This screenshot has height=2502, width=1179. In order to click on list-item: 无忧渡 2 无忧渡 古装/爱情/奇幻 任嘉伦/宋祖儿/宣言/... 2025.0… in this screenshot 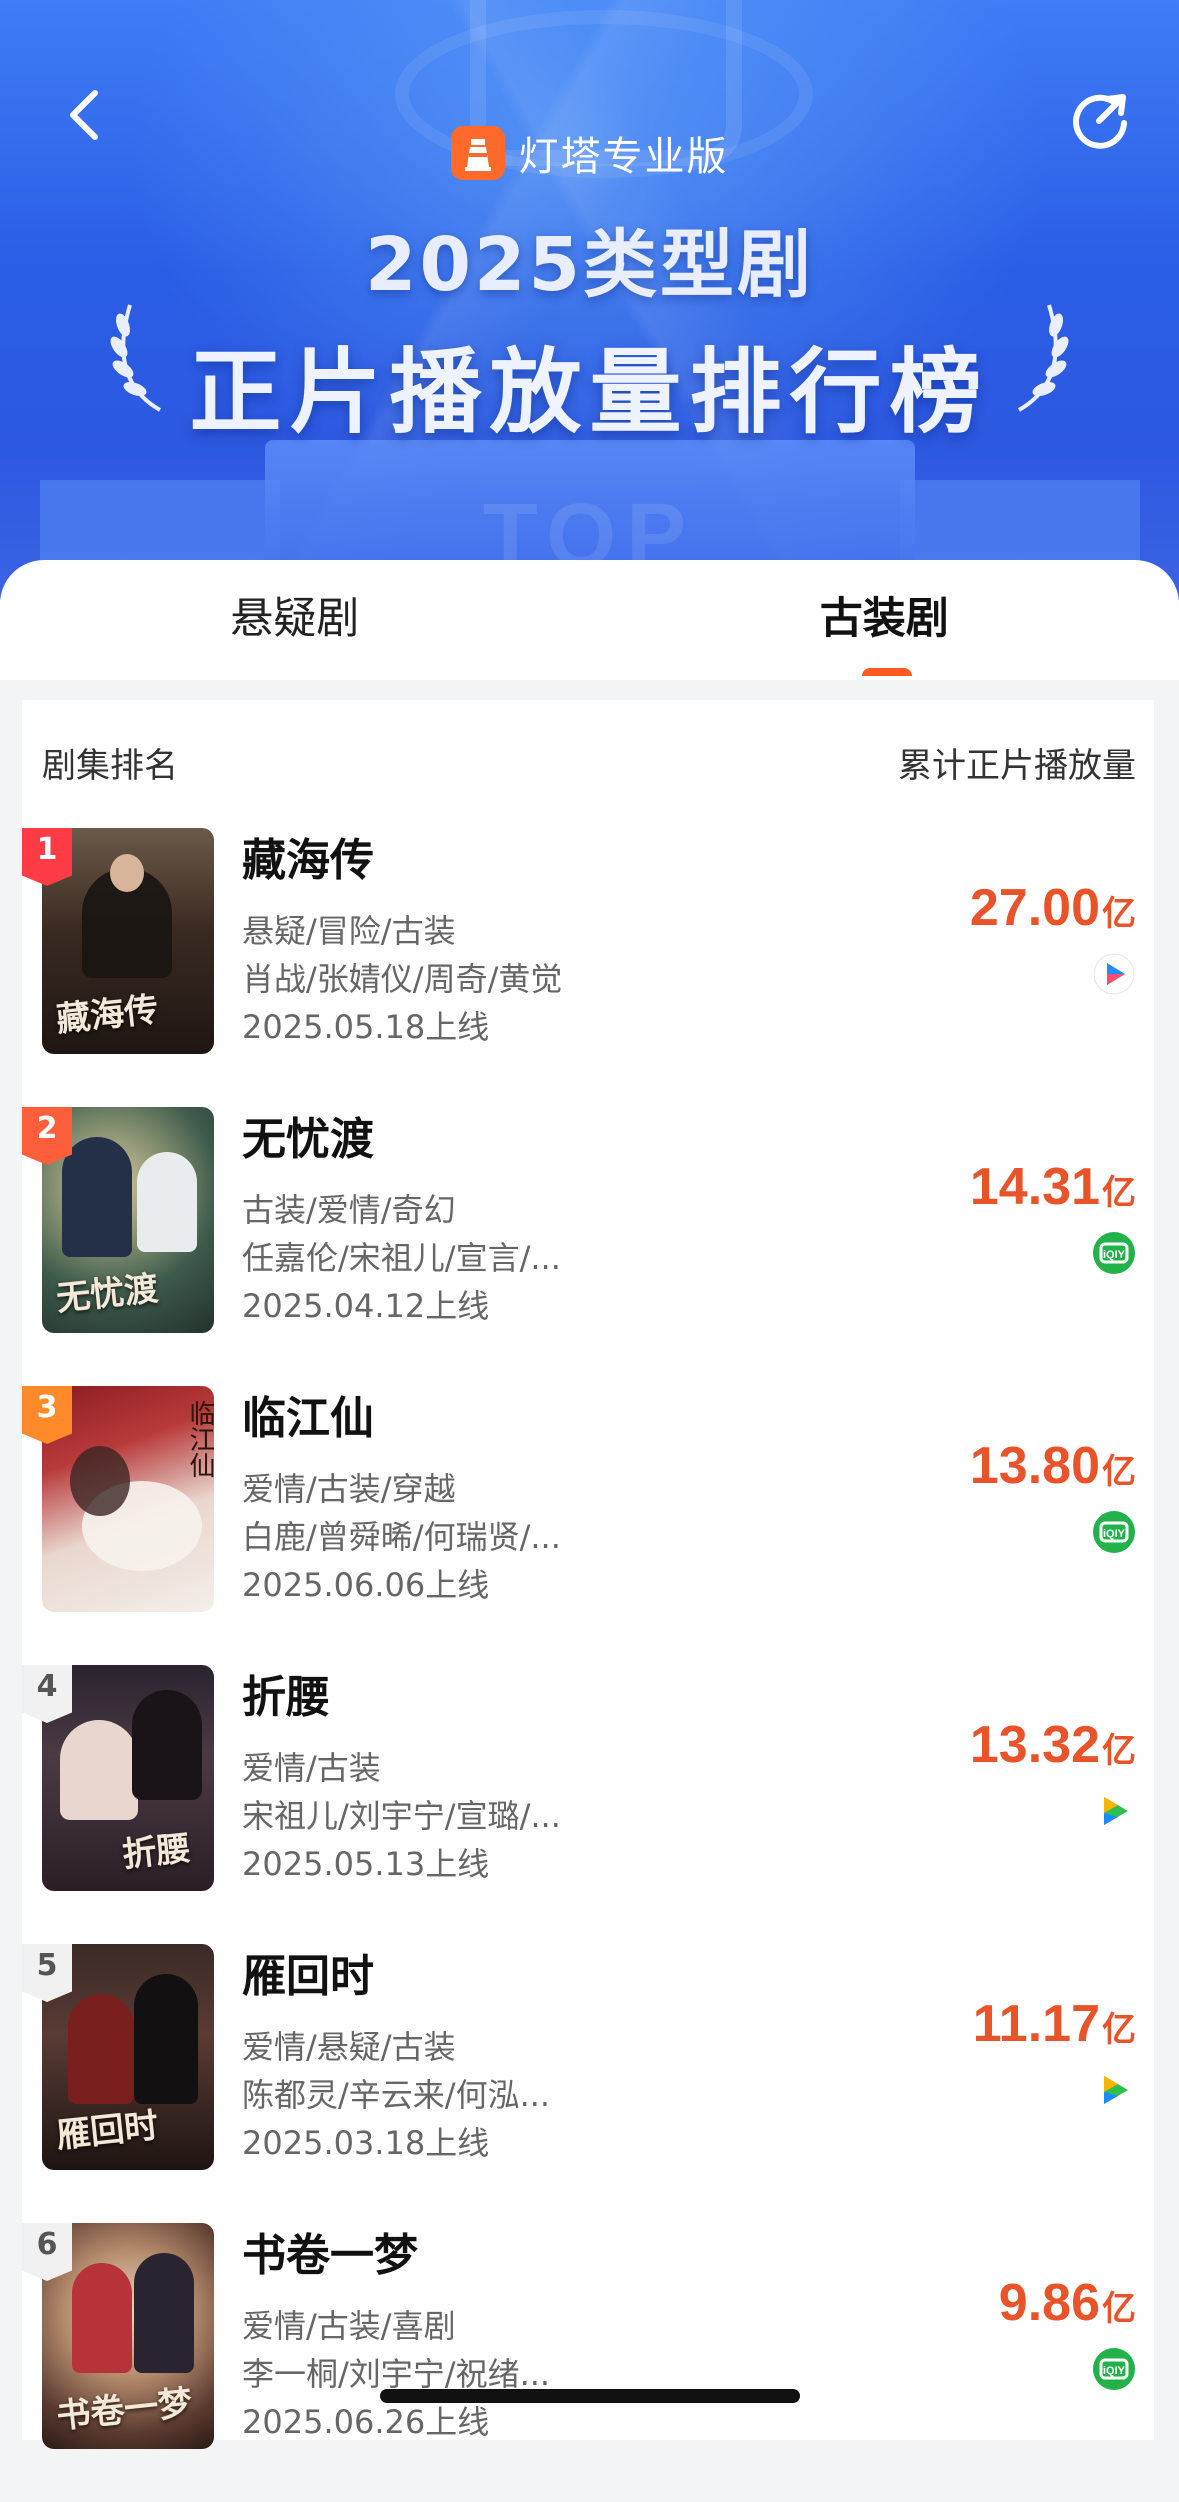, I will do `click(588, 1246)`.